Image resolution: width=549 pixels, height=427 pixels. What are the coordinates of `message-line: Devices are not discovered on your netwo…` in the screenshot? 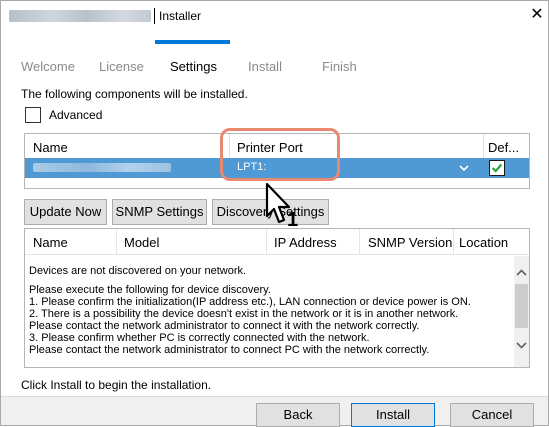 It's located at (138, 271).